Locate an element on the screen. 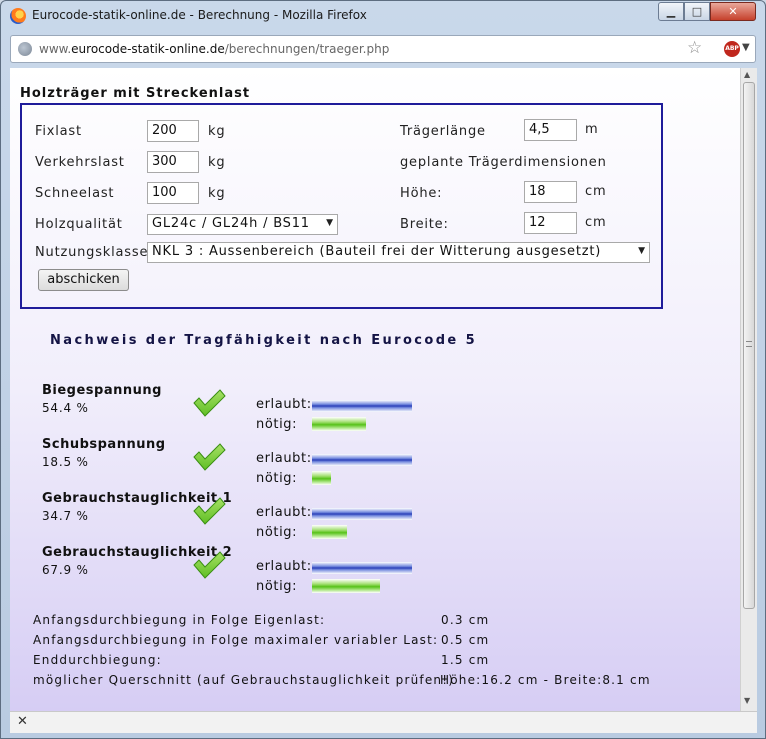 Image resolution: width=766 pixels, height=739 pixels. traegerlaenge-unit: m is located at coordinates (592, 129).